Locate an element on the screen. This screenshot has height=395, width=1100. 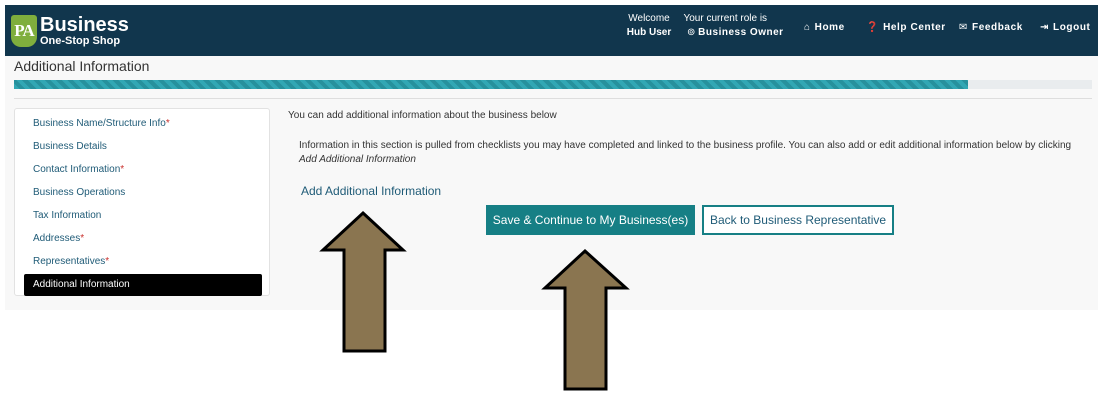
logo-title: Business is located at coordinates (84, 25).